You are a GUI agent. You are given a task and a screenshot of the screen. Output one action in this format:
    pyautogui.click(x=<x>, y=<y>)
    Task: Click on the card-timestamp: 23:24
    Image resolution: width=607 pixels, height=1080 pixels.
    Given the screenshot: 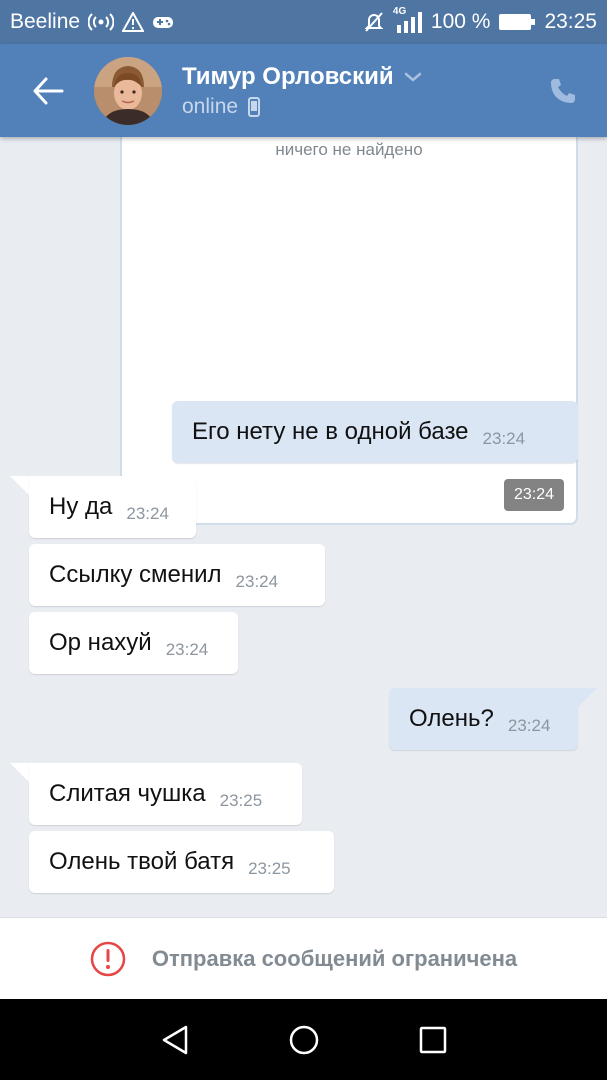 What is the action you would take?
    pyautogui.click(x=533, y=495)
    